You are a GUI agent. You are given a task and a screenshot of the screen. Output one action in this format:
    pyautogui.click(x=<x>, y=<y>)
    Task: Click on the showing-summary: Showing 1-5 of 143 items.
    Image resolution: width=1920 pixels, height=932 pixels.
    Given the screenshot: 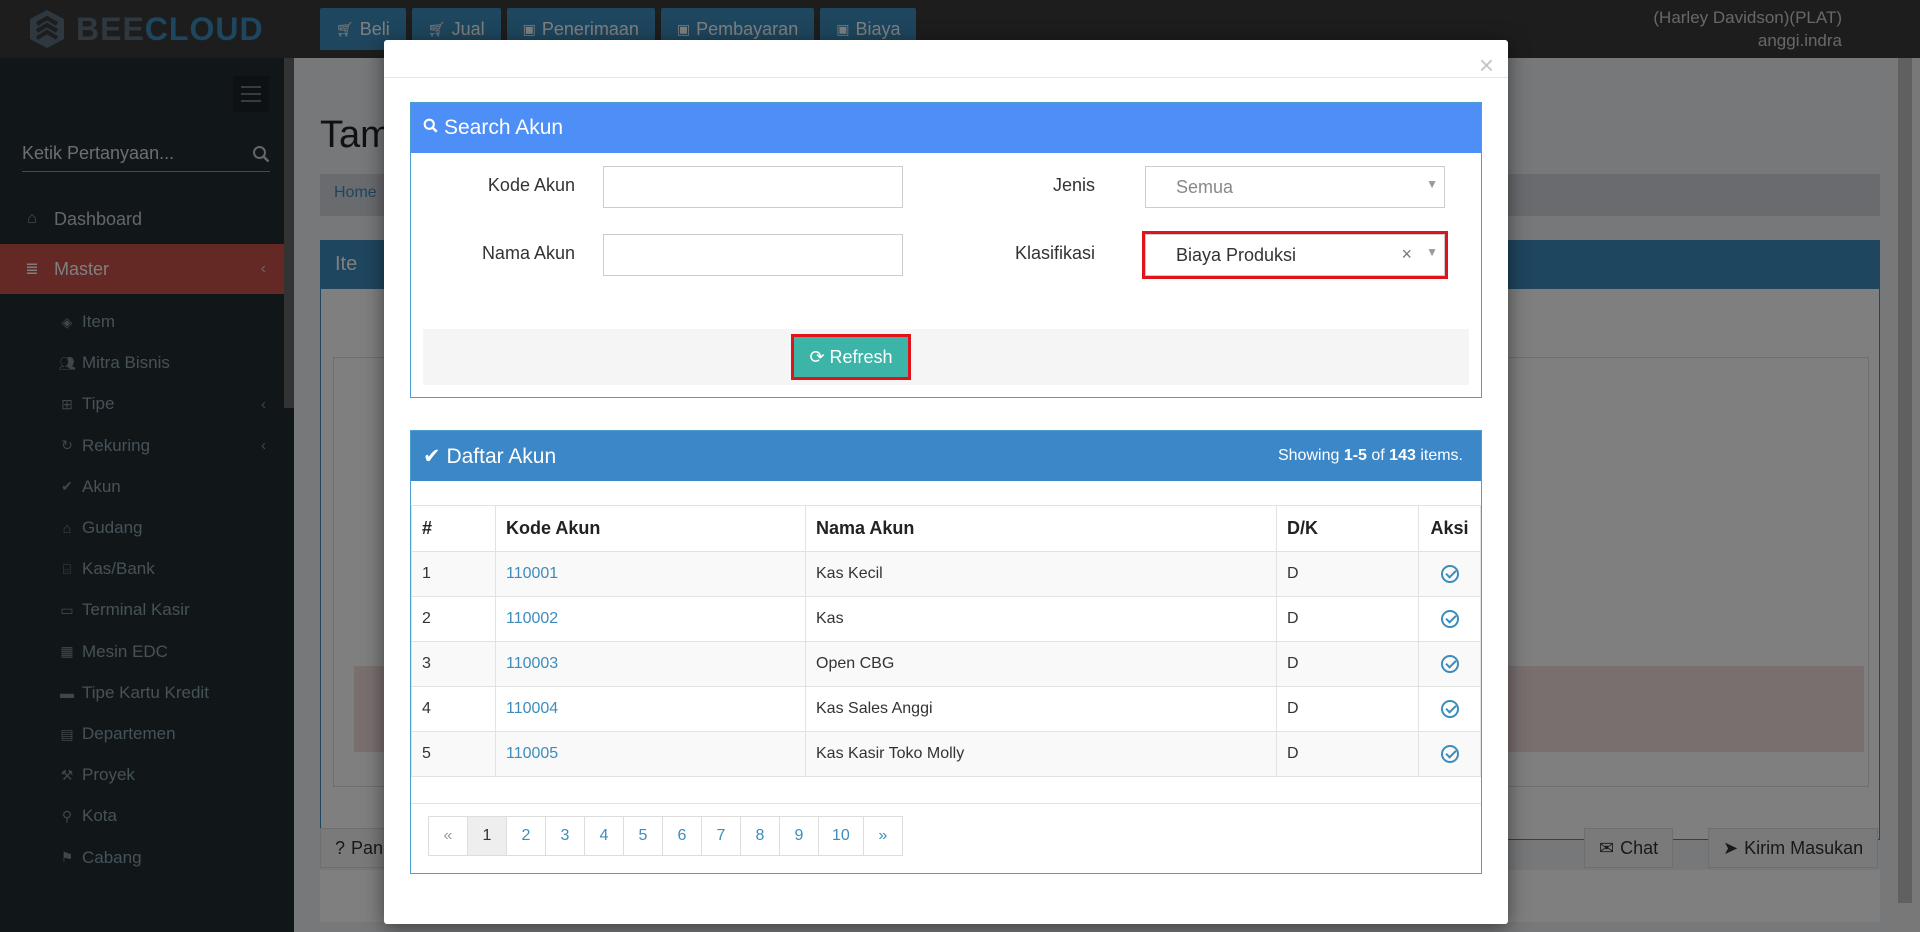 What is the action you would take?
    pyautogui.click(x=1370, y=455)
    